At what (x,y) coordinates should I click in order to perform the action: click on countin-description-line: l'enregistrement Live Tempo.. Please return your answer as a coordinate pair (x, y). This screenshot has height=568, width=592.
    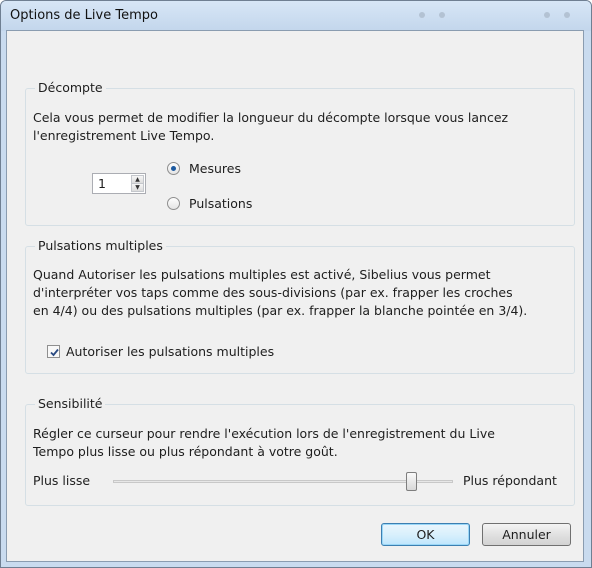
    Looking at the image, I should click on (124, 135).